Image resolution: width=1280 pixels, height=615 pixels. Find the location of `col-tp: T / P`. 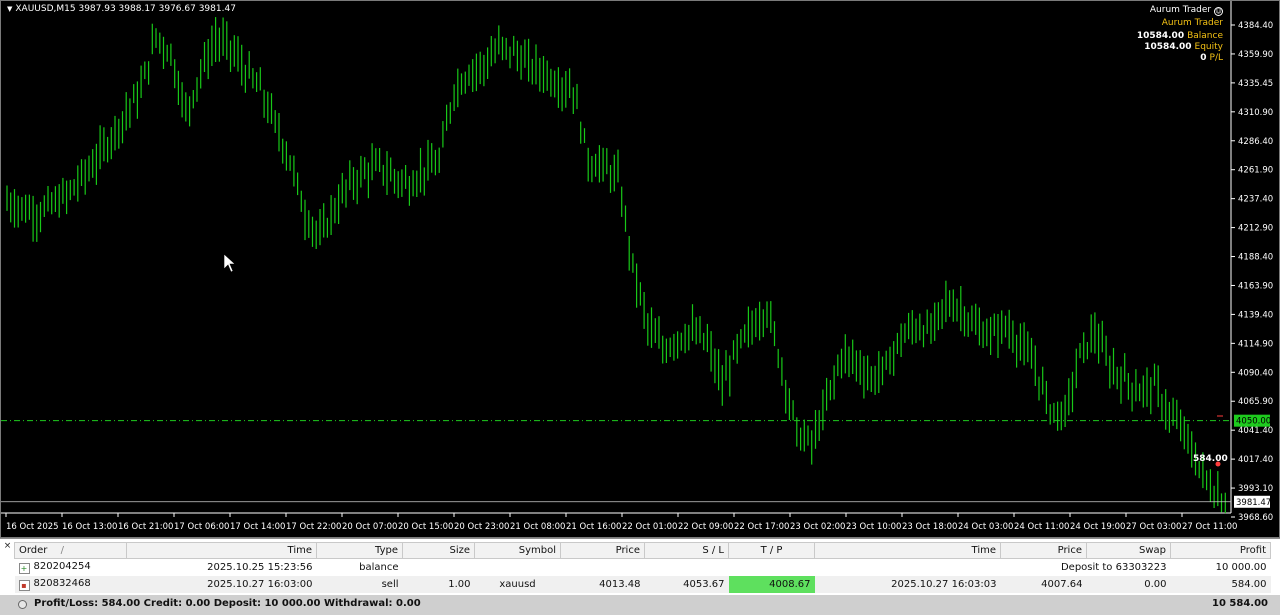

col-tp: T / P is located at coordinates (771, 550).